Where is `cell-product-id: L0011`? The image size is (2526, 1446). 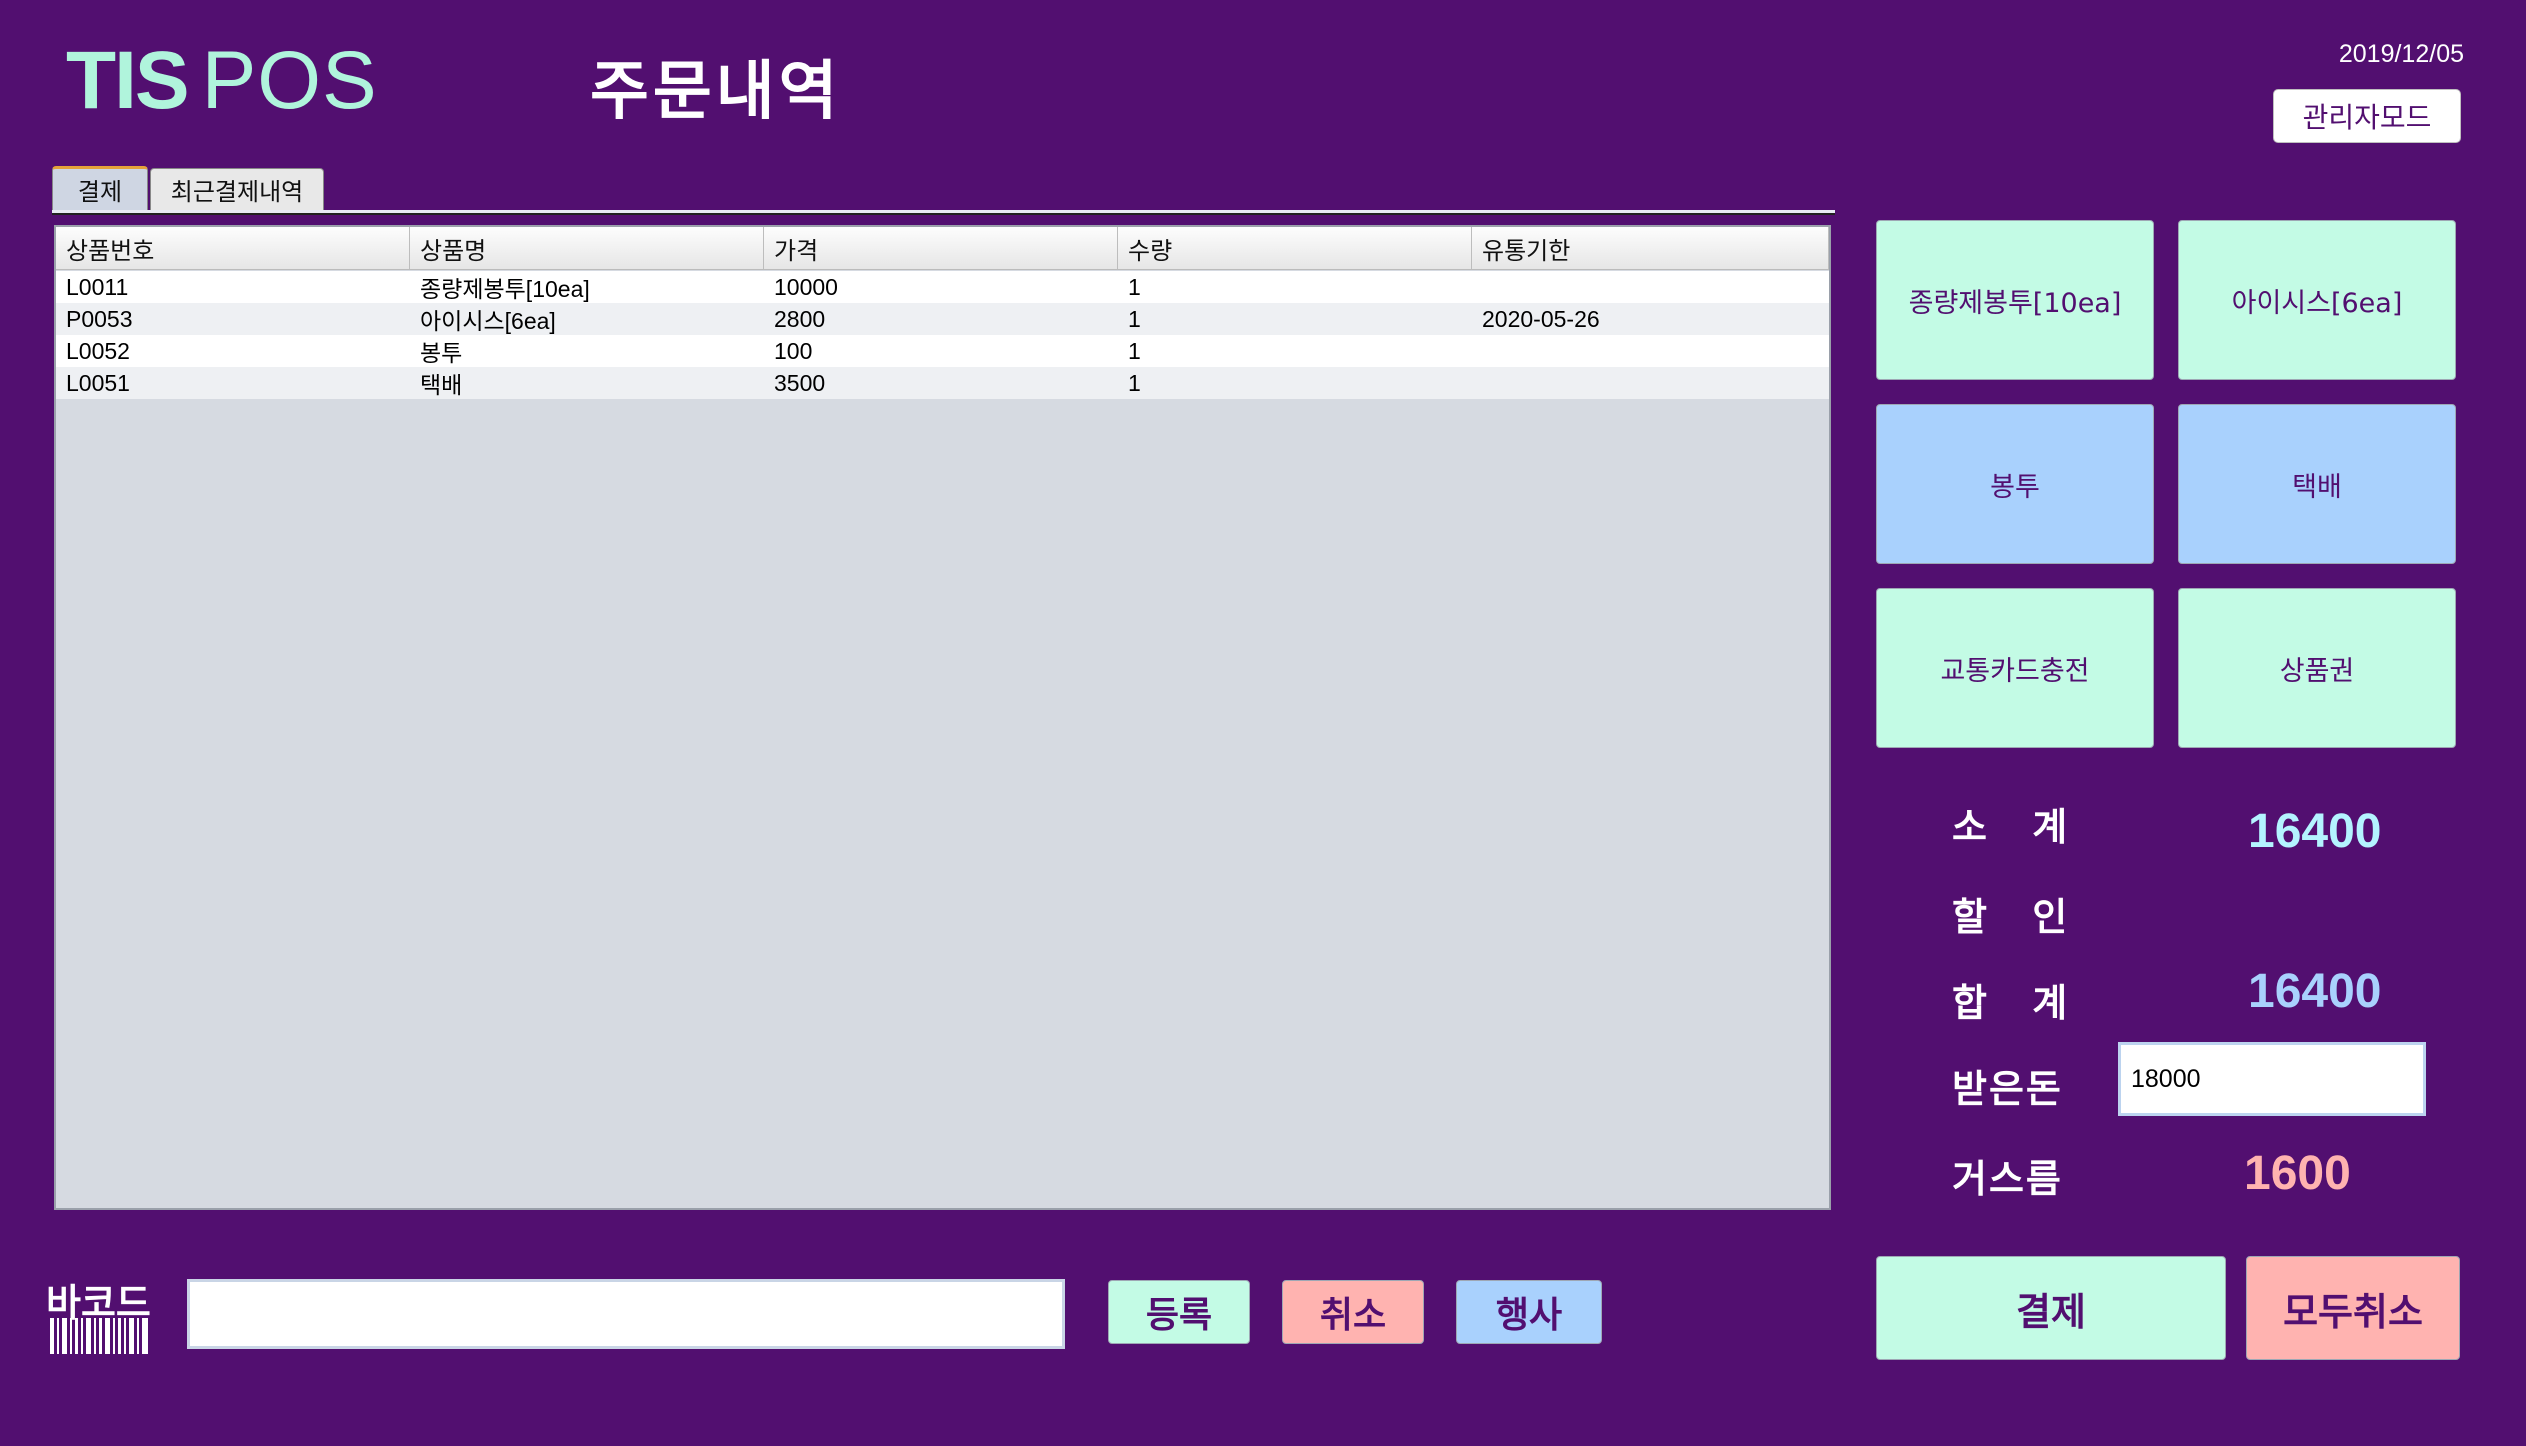
cell-product-id: L0011 is located at coordinates (97, 286).